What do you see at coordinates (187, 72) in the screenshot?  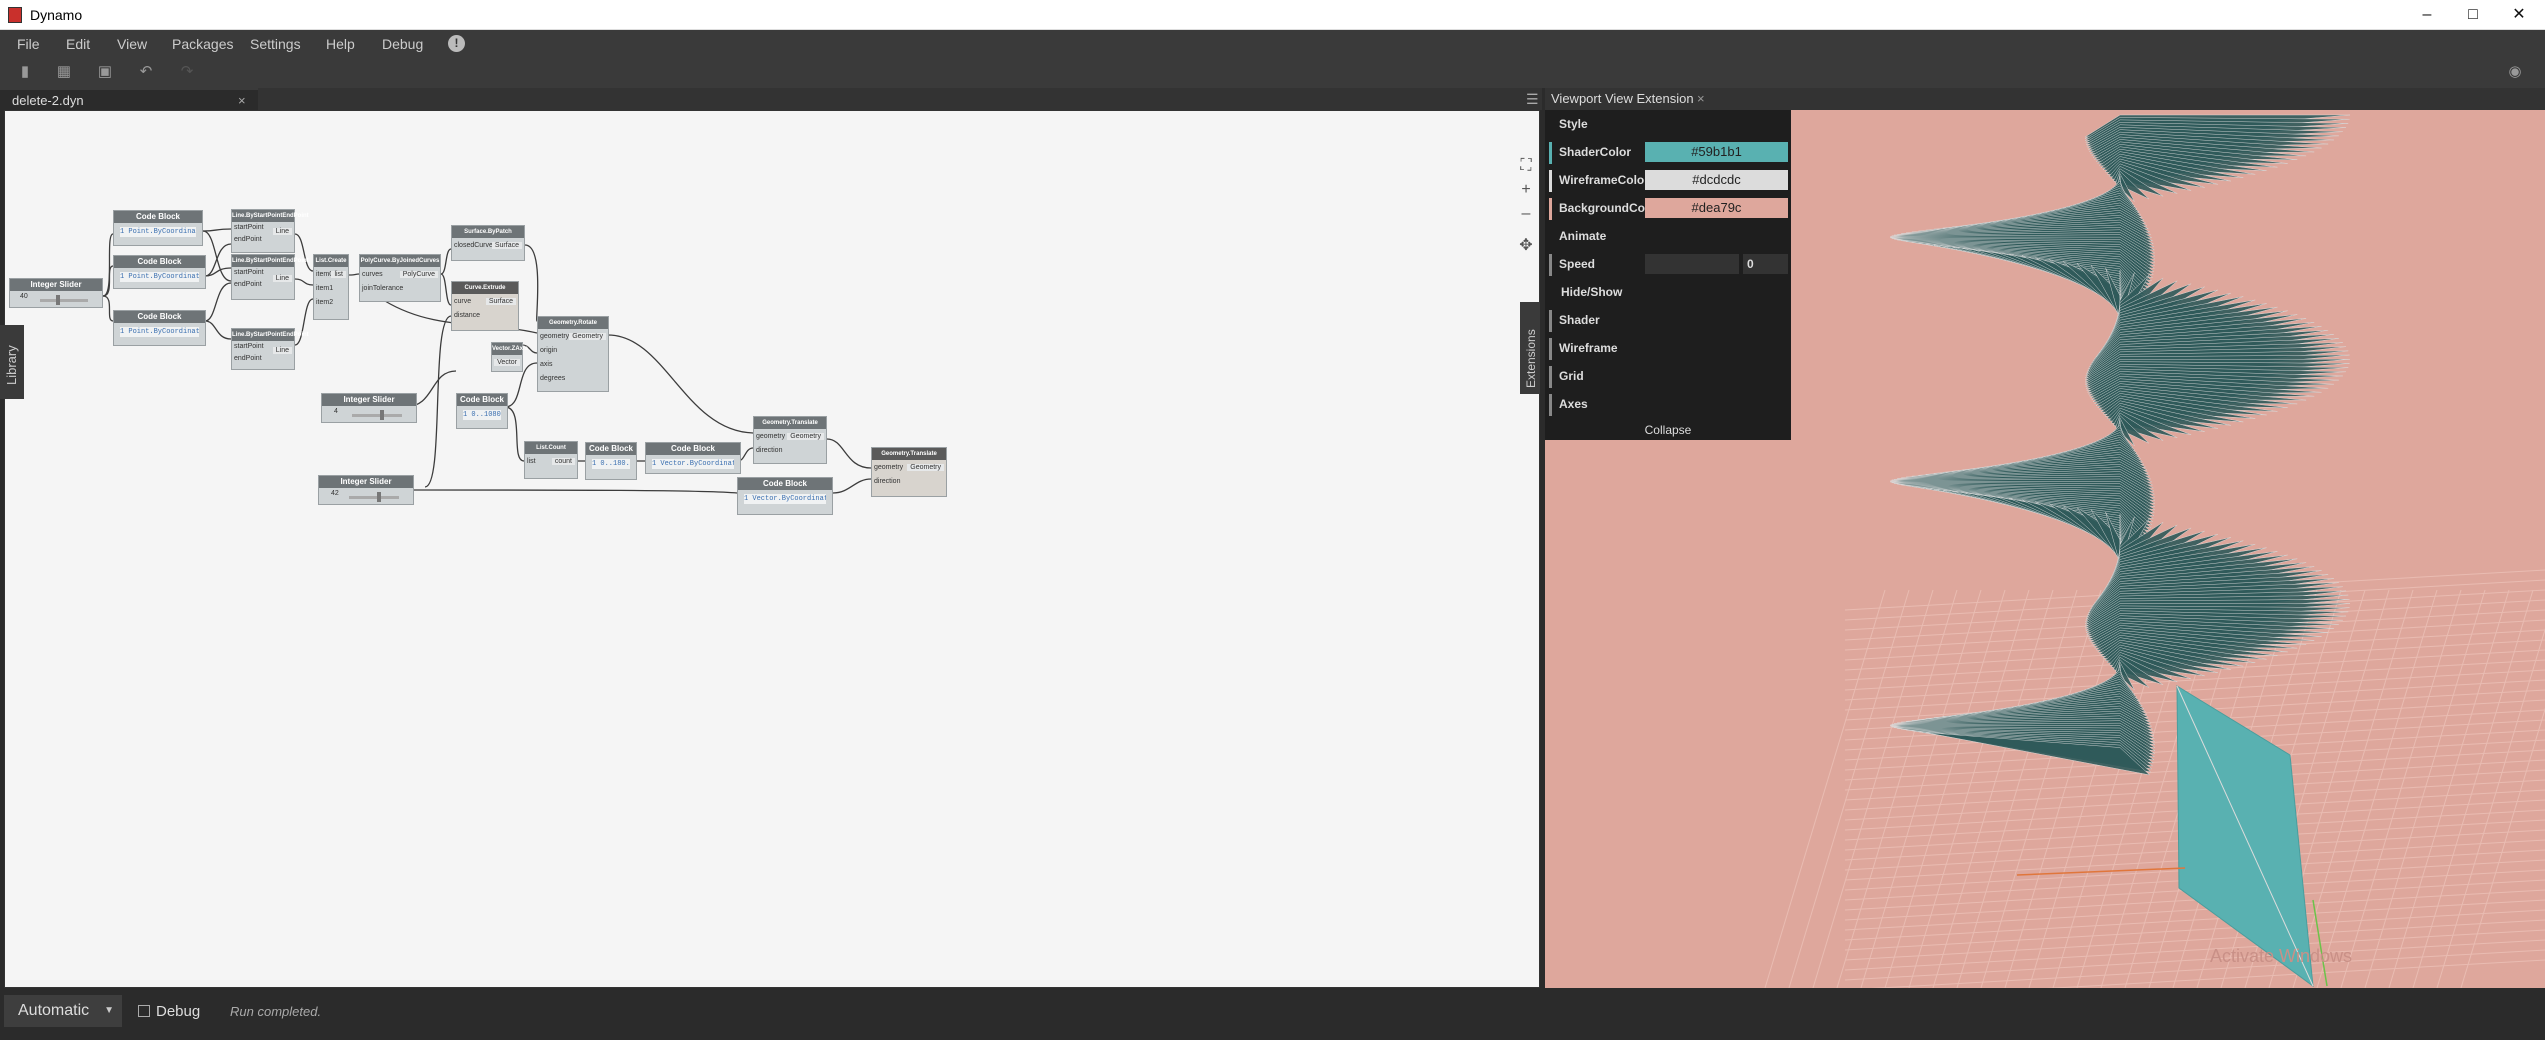 I see `redo-icon: ↷` at bounding box center [187, 72].